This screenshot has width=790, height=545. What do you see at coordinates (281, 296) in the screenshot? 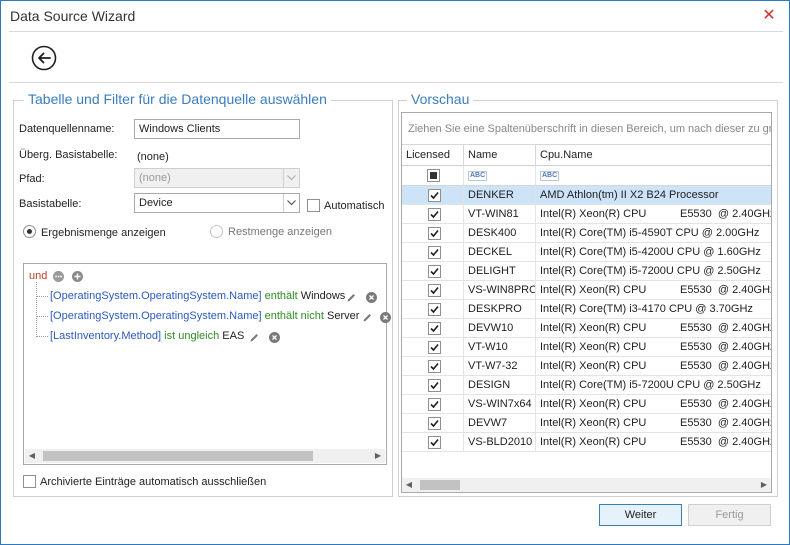
I see `condition-operator: enthält` at bounding box center [281, 296].